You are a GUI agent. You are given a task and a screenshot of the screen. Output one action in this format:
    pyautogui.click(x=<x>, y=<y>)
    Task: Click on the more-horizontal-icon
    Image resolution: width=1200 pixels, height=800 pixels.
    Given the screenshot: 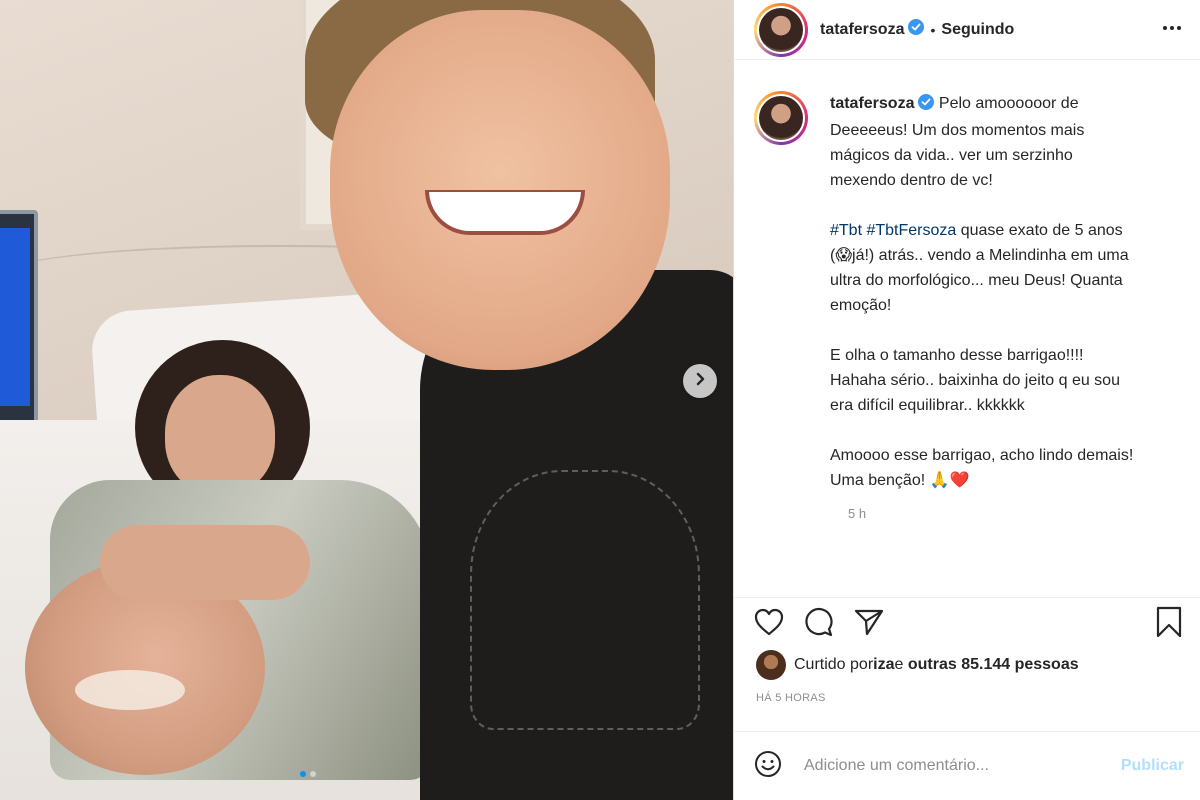 What is the action you would take?
    pyautogui.click(x=1172, y=27)
    